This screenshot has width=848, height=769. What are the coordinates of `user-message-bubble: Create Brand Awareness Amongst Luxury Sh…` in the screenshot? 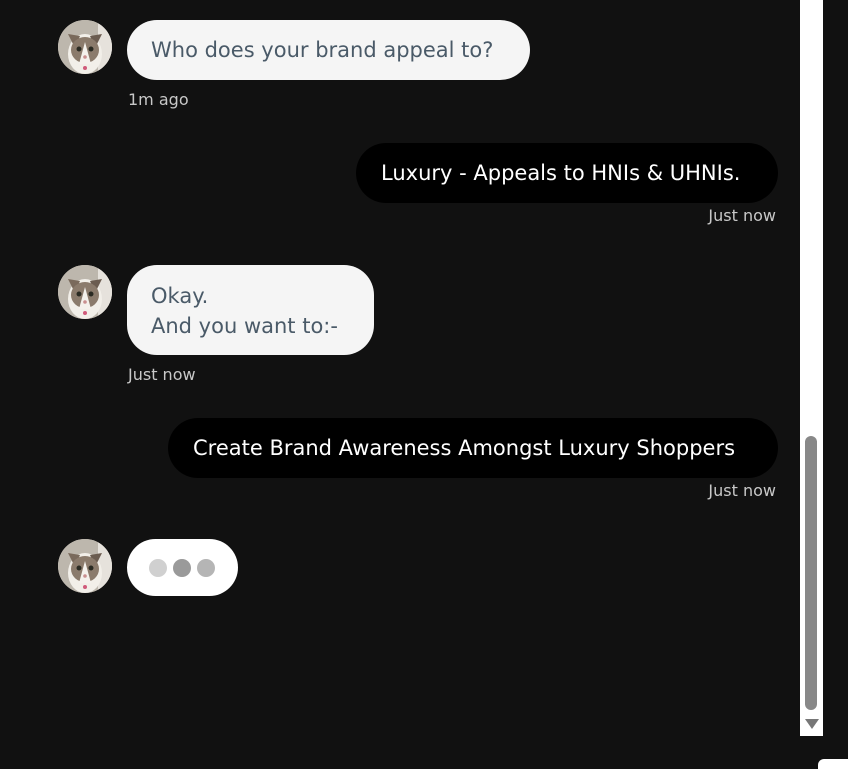 It's located at (473, 448).